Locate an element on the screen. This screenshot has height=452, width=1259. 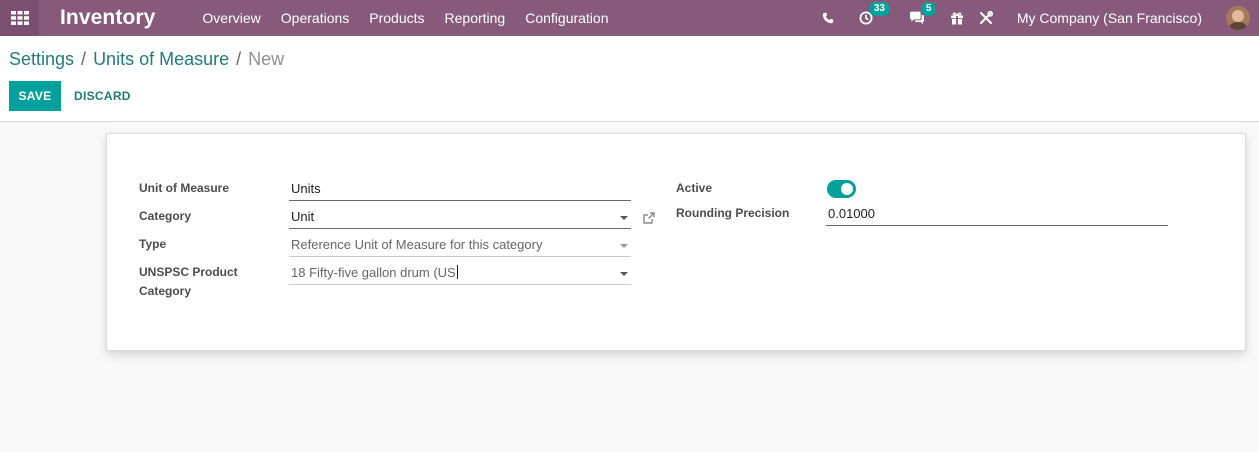
activities-button: 33 is located at coordinates (873, 18).